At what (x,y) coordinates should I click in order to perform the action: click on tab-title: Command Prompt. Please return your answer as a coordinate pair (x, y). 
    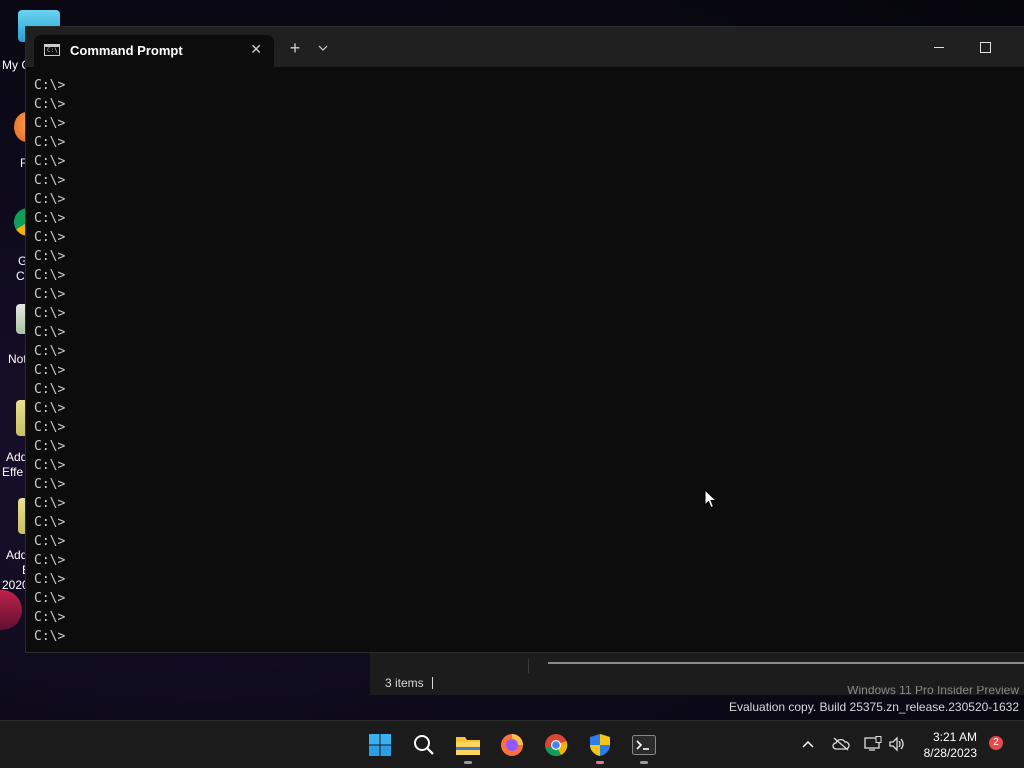
    Looking at the image, I should click on (126, 50).